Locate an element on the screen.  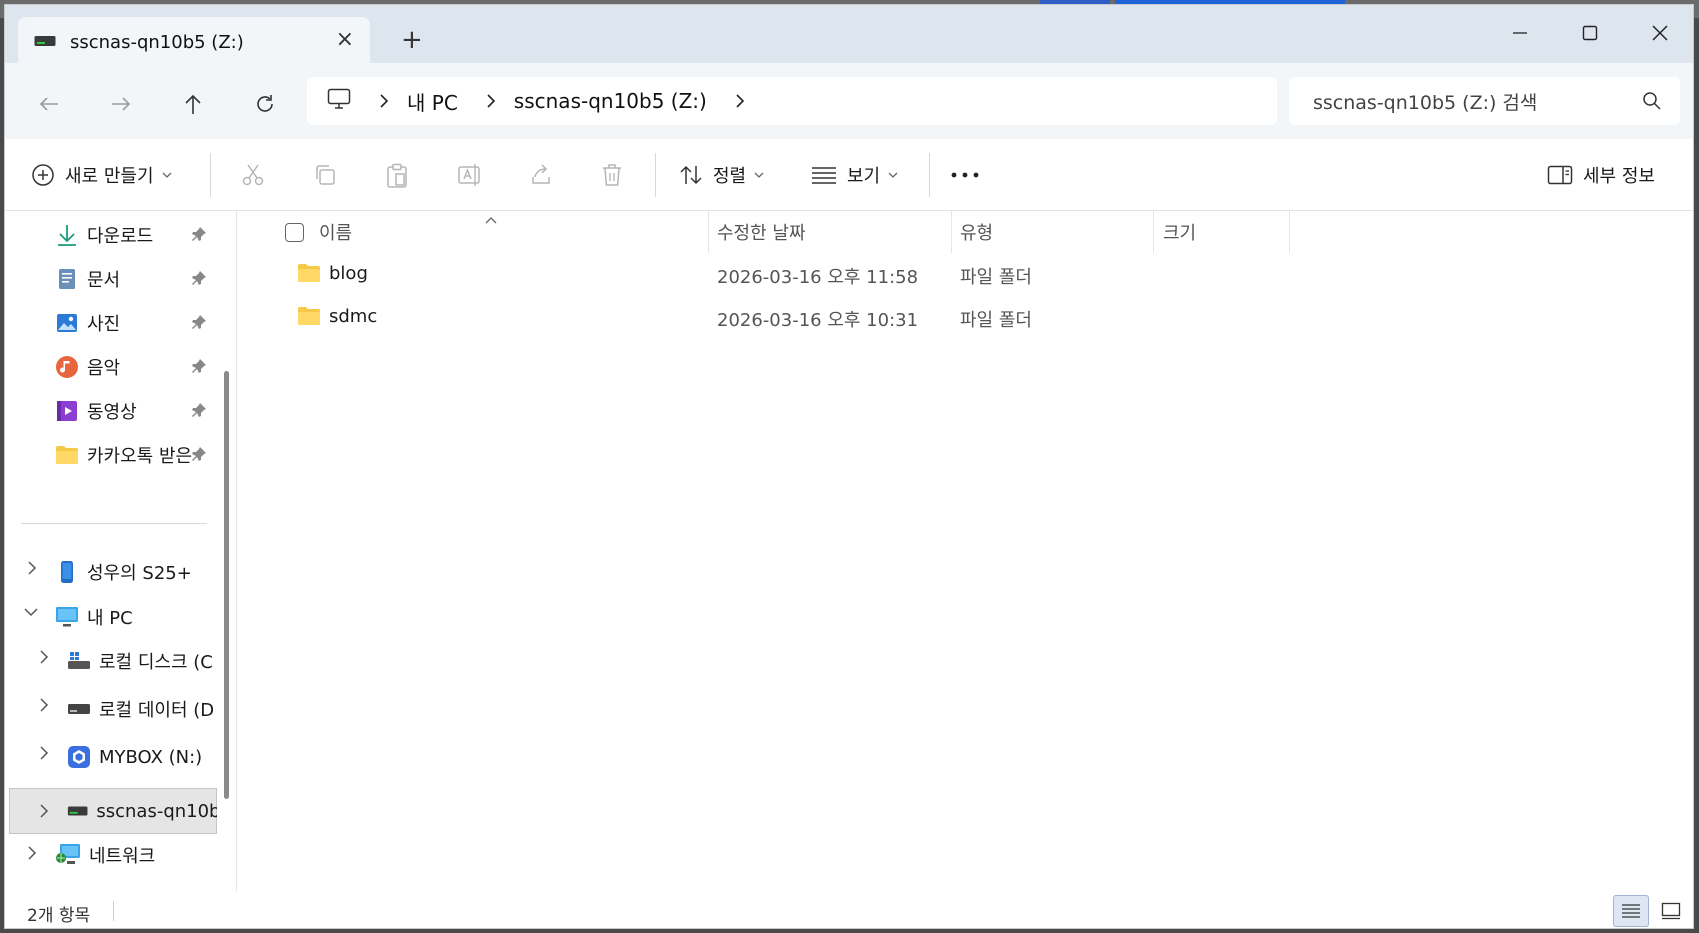
forward-button is located at coordinates (121, 104).